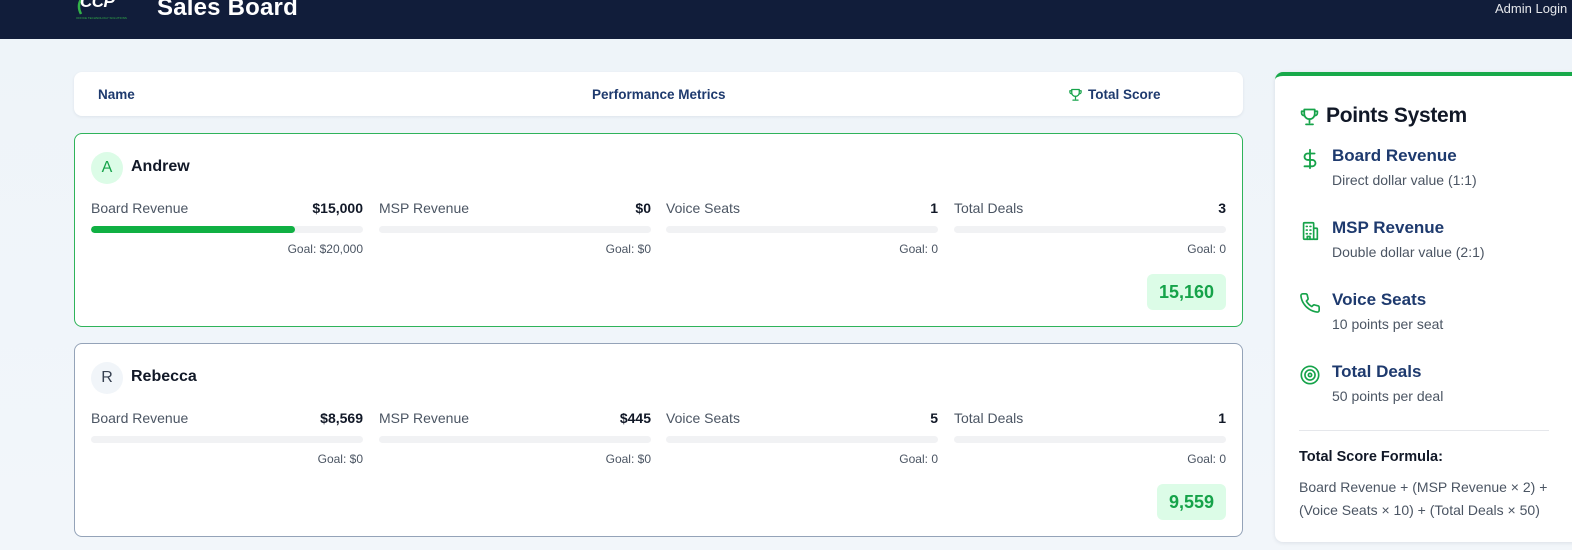  What do you see at coordinates (116, 94) in the screenshot?
I see `header-name: Name` at bounding box center [116, 94].